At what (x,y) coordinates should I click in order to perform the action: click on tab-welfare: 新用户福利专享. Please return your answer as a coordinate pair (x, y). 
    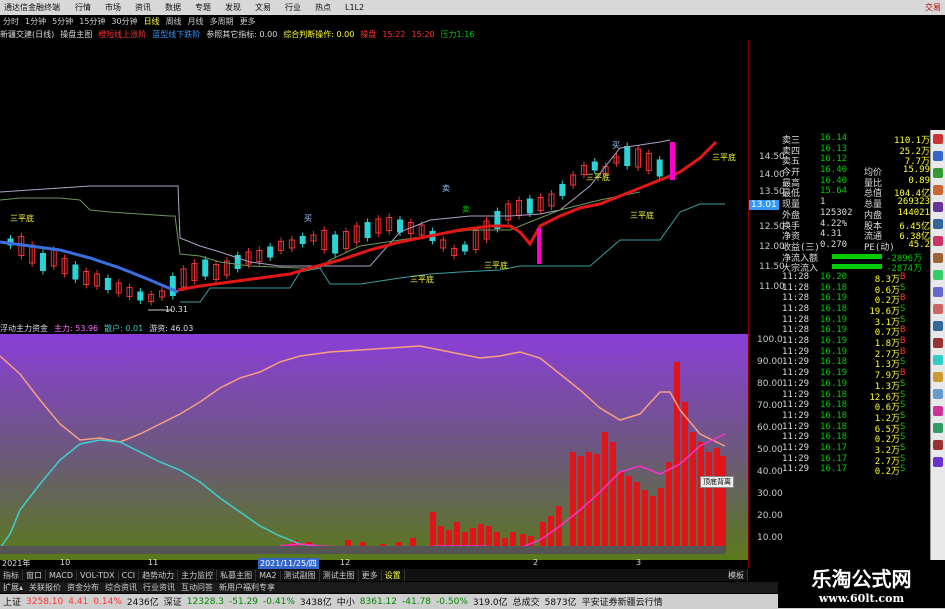
    Looking at the image, I should click on (247, 587).